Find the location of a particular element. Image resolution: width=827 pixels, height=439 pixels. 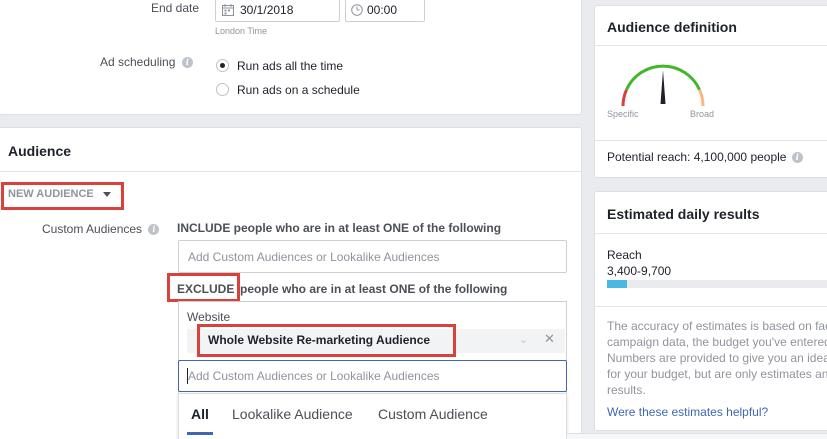

text-cursor is located at coordinates (187, 376).